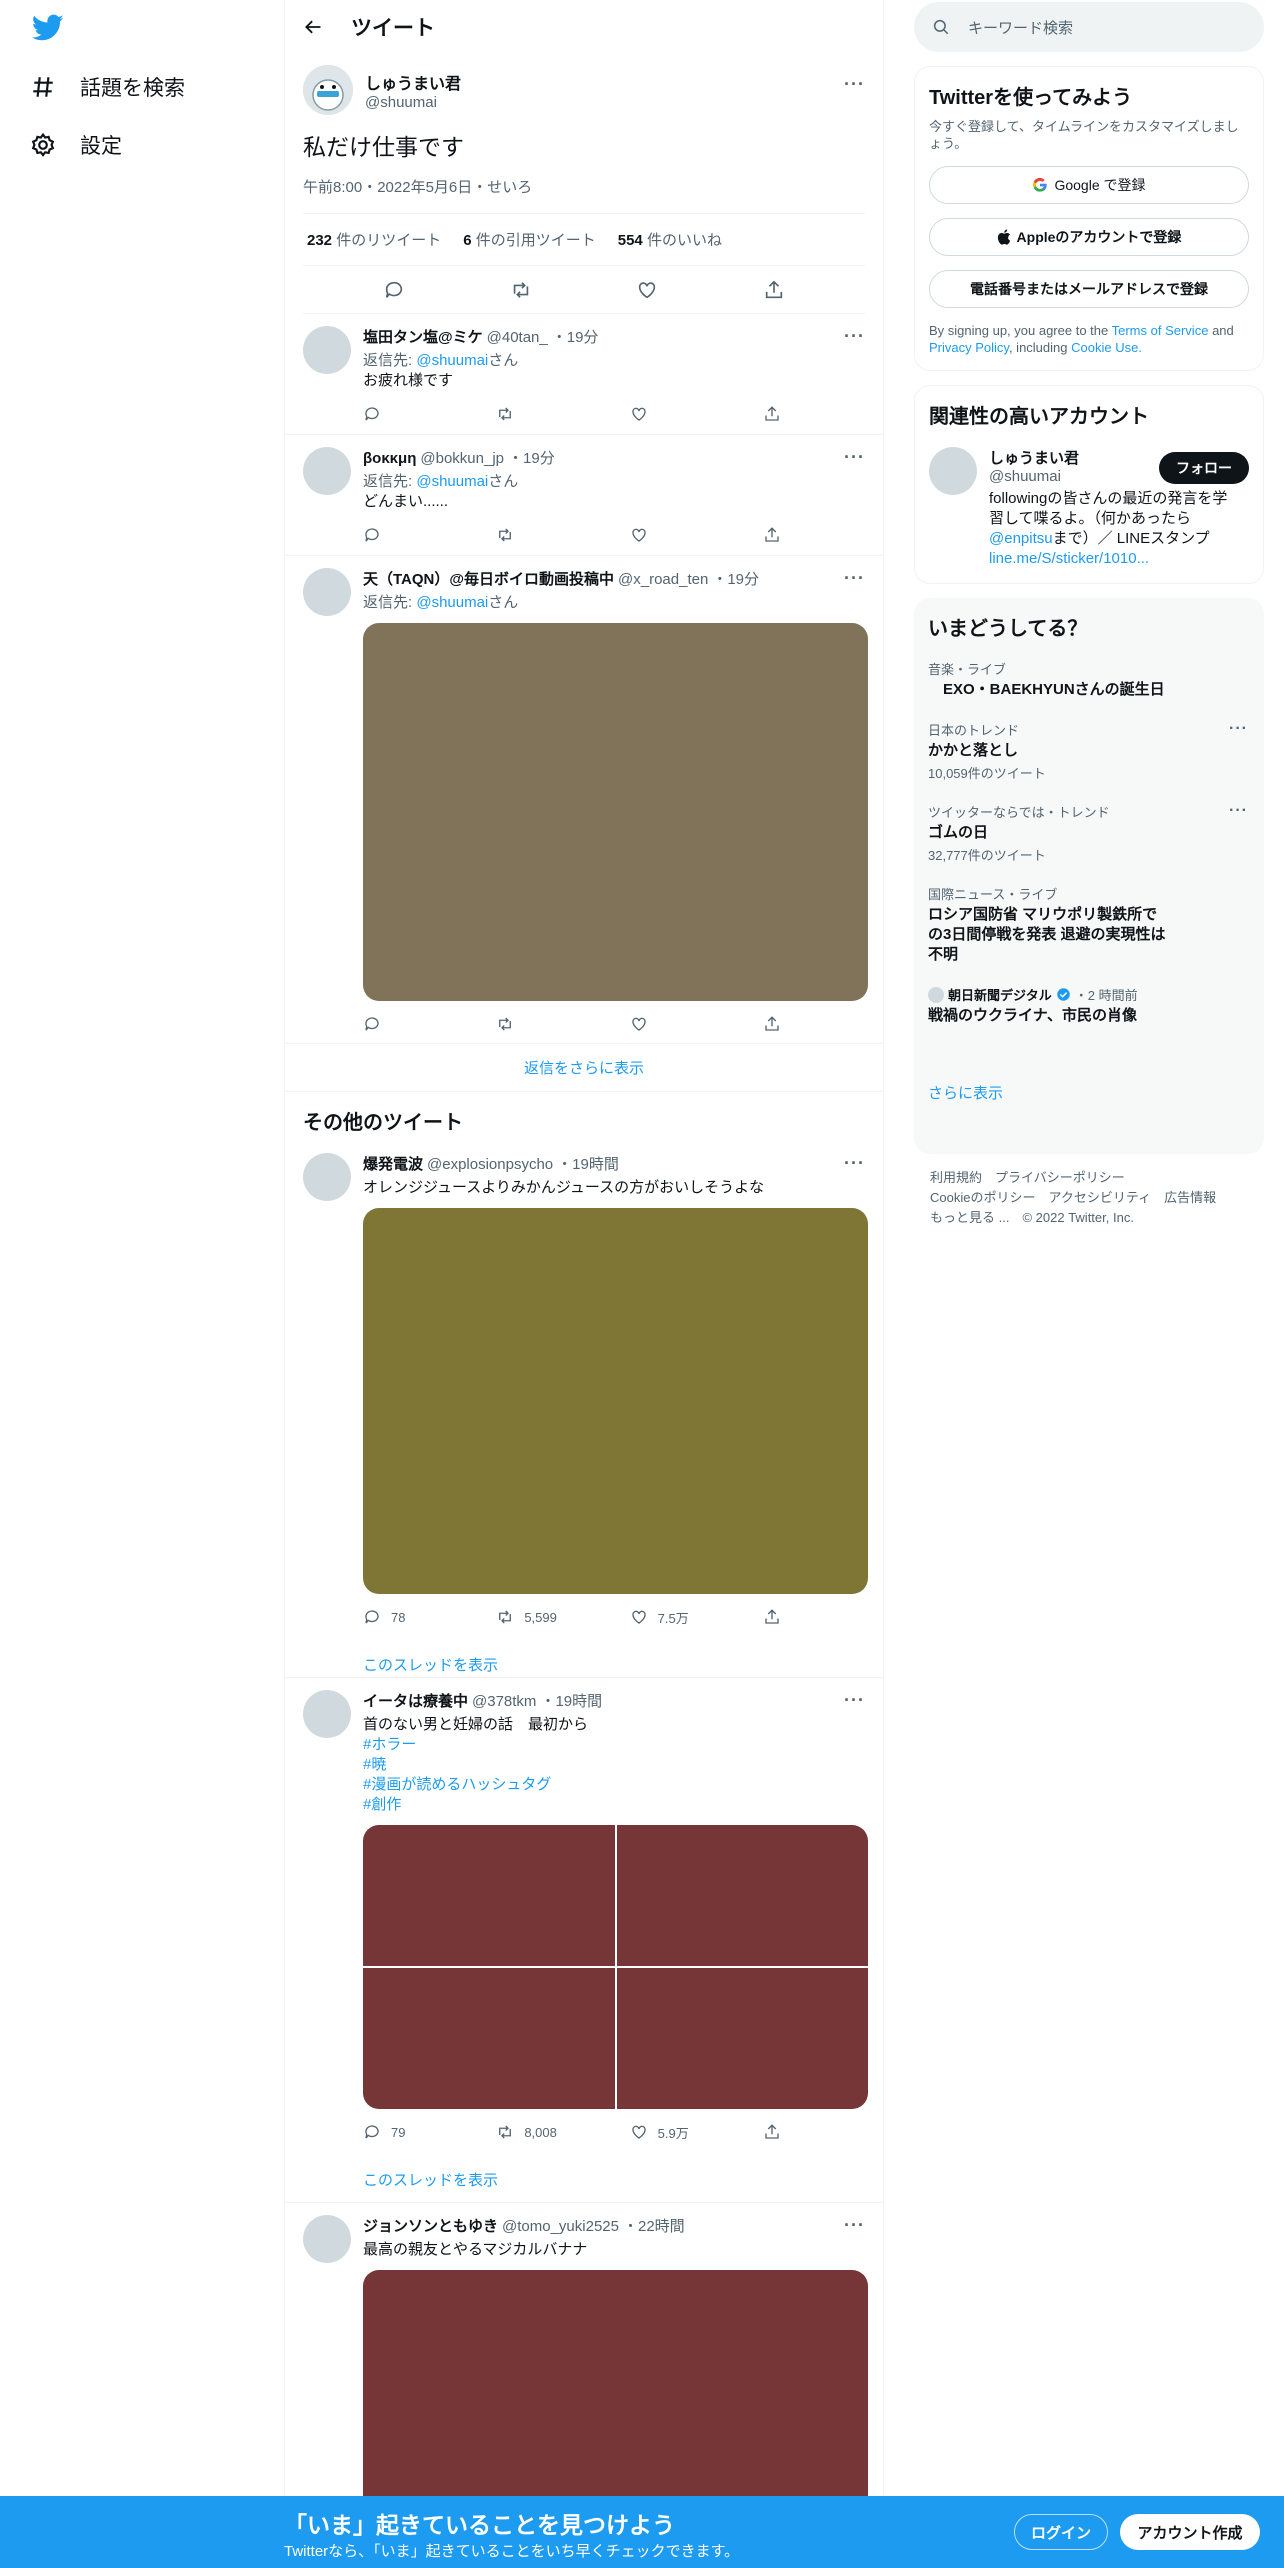 The height and width of the screenshot is (2568, 1284). What do you see at coordinates (529, 239) in the screenshot?
I see `quotes-stat: 6 件の引用ツイート` at bounding box center [529, 239].